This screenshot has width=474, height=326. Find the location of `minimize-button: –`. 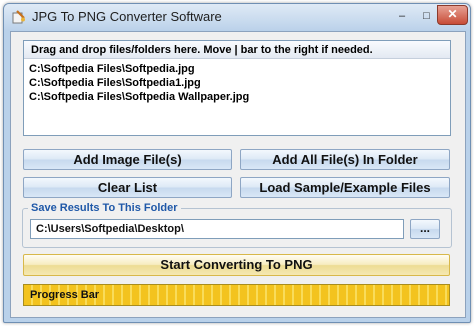

minimize-button: – is located at coordinates (402, 16).